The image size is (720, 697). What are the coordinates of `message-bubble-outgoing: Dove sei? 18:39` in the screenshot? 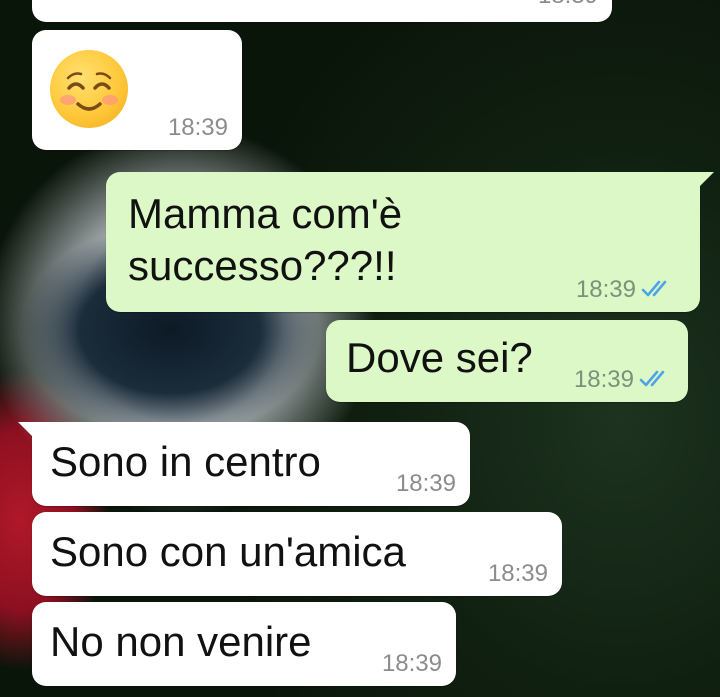 It's located at (507, 361).